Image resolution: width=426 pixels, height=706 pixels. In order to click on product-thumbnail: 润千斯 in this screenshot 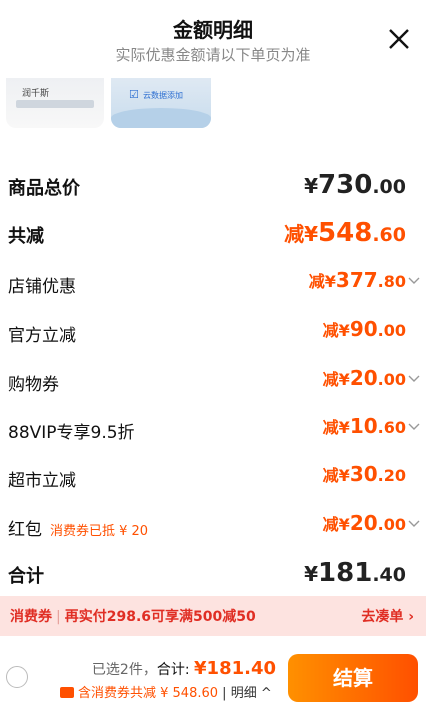, I will do `click(55, 103)`.